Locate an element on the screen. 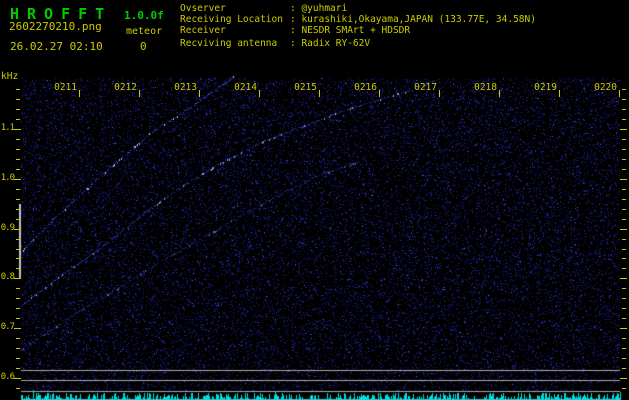  time-label: 0219 is located at coordinates (545, 87).